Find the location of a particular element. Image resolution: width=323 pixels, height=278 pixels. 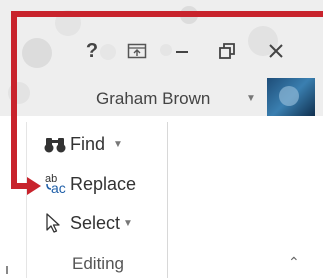

replace-label: Replace is located at coordinates (103, 183).